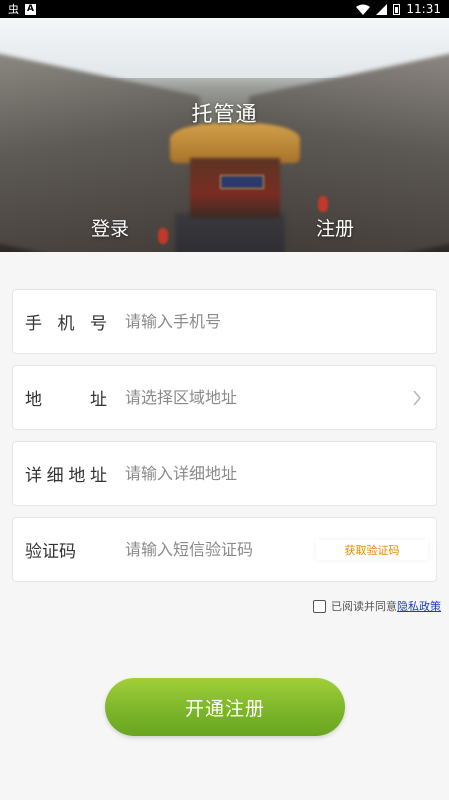 The height and width of the screenshot is (800, 449). Describe the element at coordinates (224, 114) in the screenshot. I see `app-title: 托管通` at that location.